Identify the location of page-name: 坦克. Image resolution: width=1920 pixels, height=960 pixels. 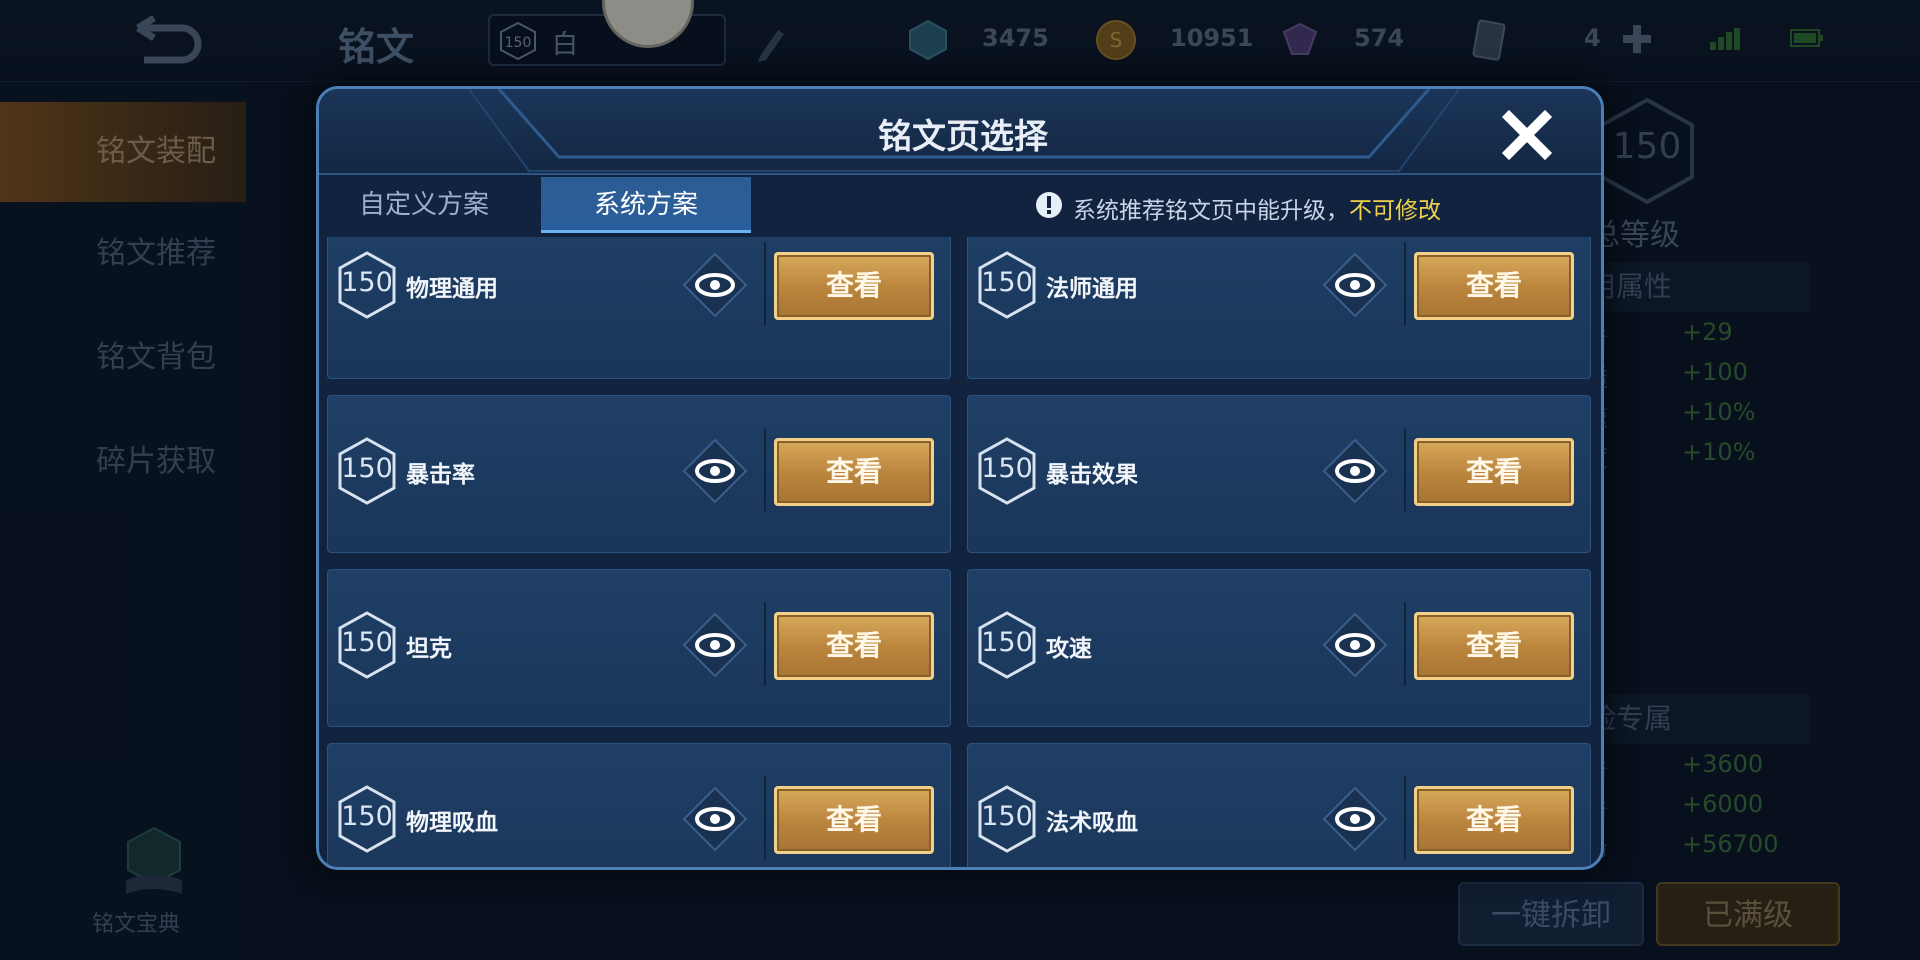
(429, 649).